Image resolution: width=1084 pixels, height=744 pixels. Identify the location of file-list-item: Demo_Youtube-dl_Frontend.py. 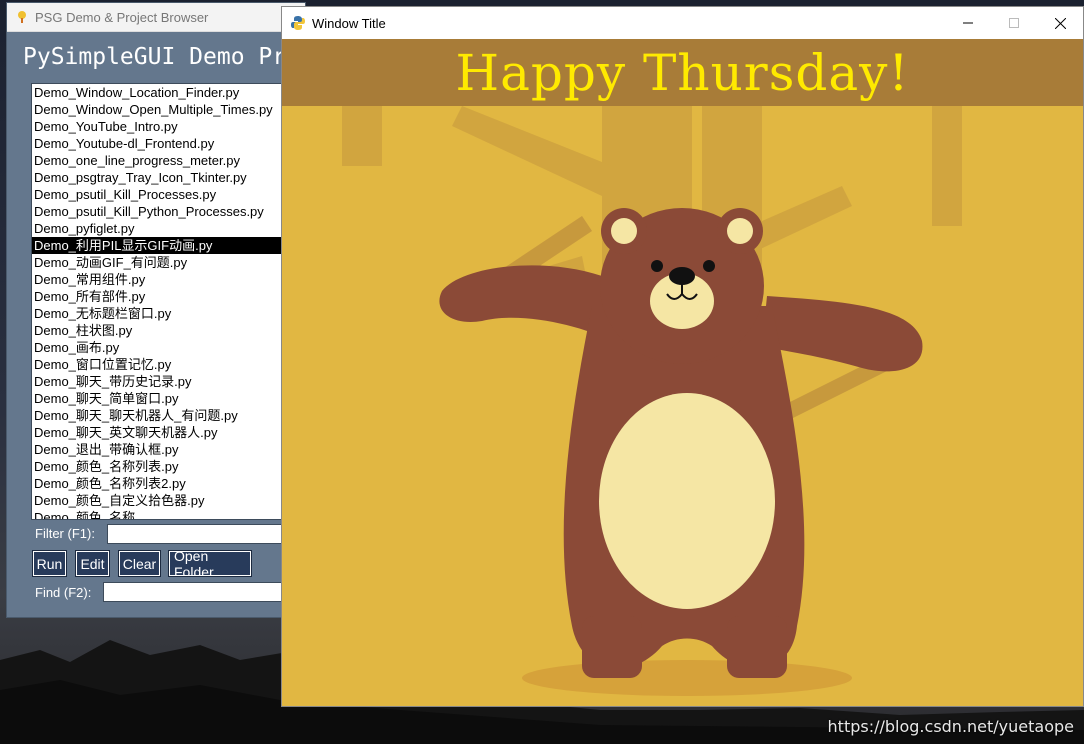
(167, 143).